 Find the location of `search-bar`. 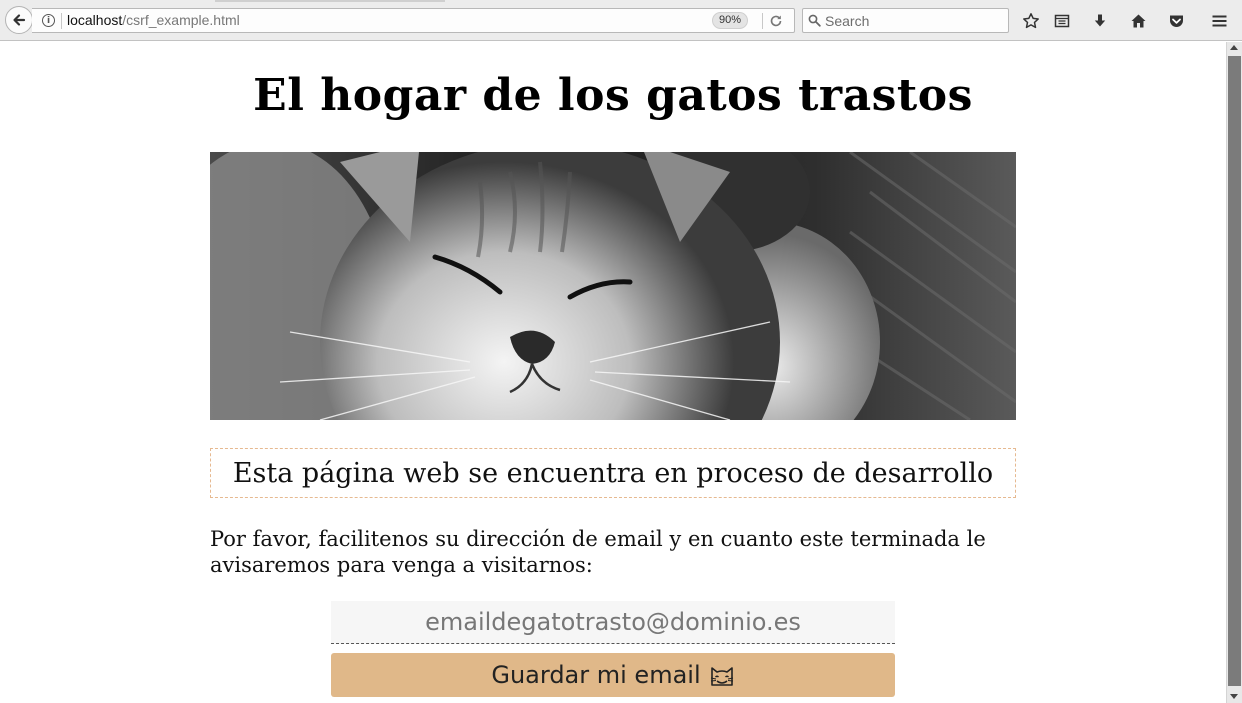

search-bar is located at coordinates (905, 20).